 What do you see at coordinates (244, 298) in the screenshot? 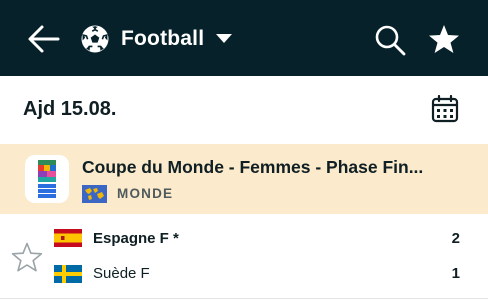
I see `row-divider` at bounding box center [244, 298].